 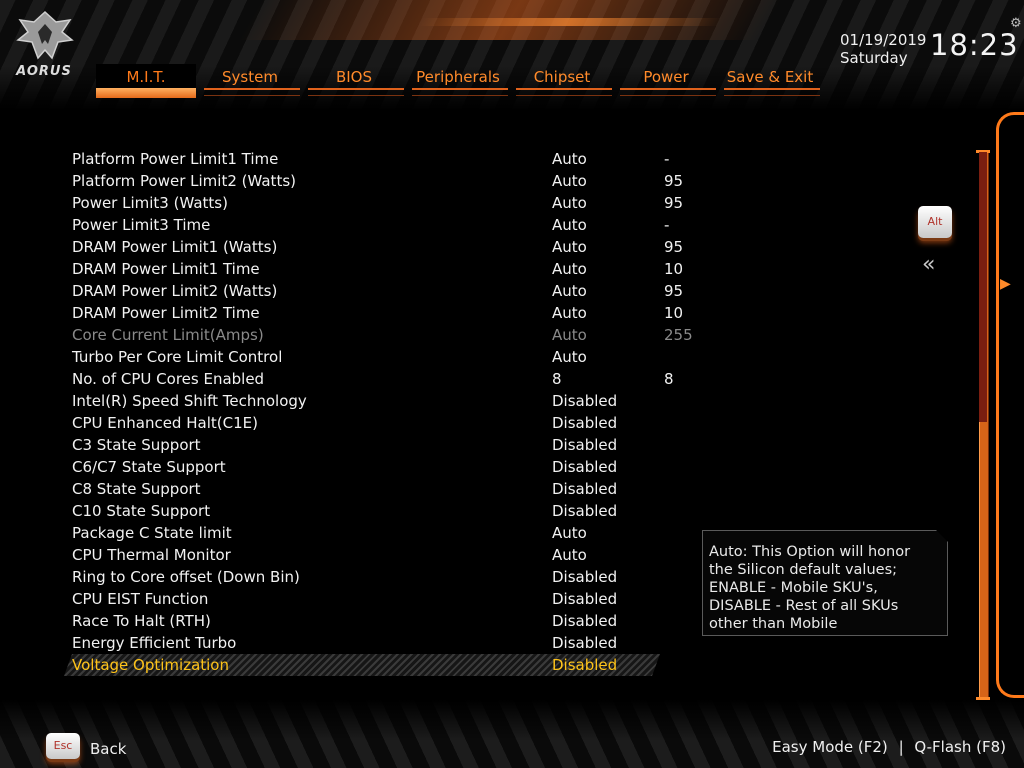 I want to click on tab-system: System, so click(x=250, y=81).